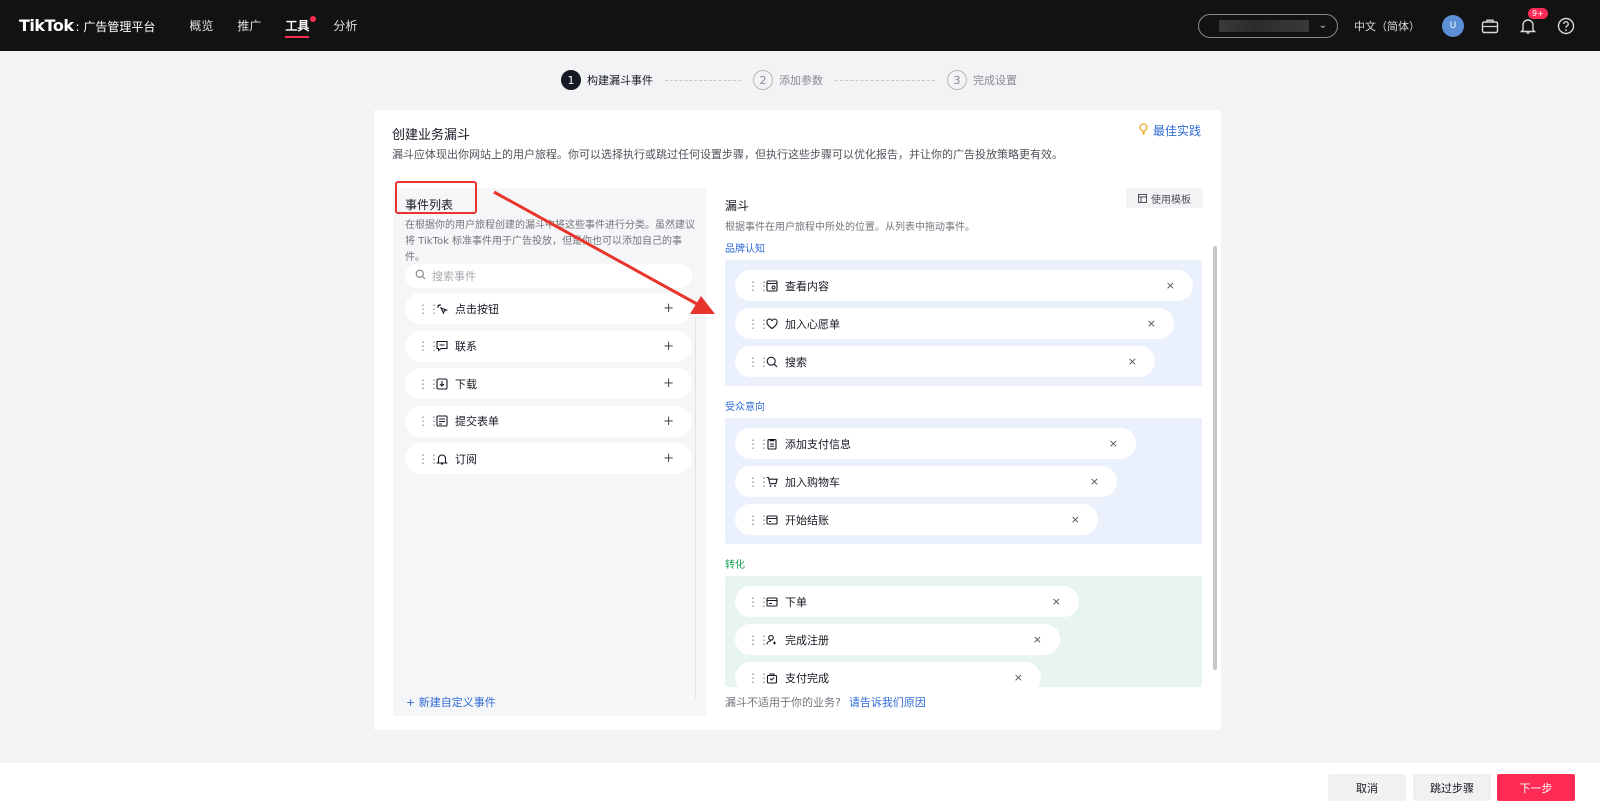  What do you see at coordinates (552, 276) in the screenshot?
I see `search-input` at bounding box center [552, 276].